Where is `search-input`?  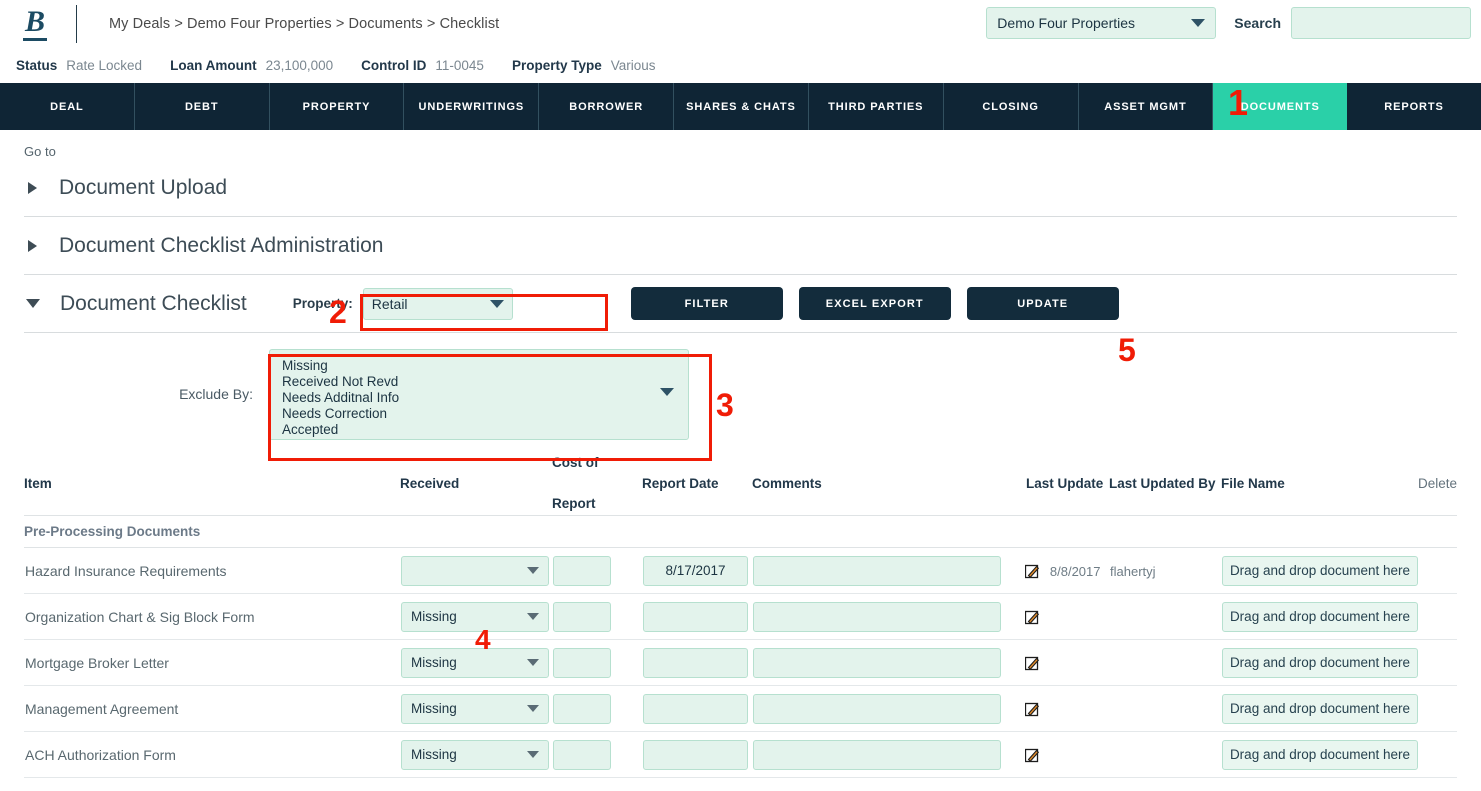
search-input is located at coordinates (1381, 23).